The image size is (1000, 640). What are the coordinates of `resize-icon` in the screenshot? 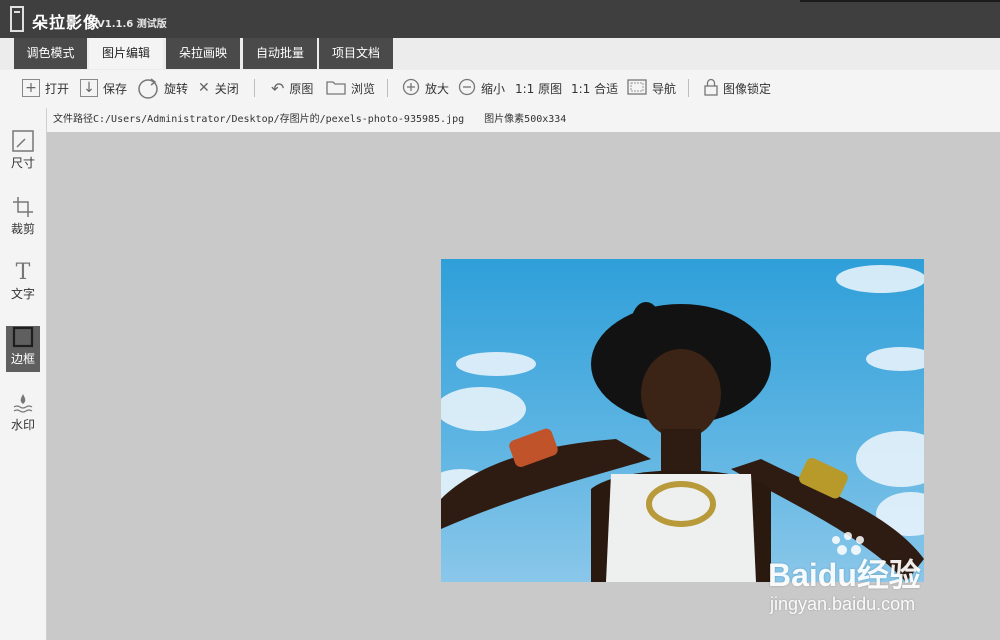 It's located at (23, 142).